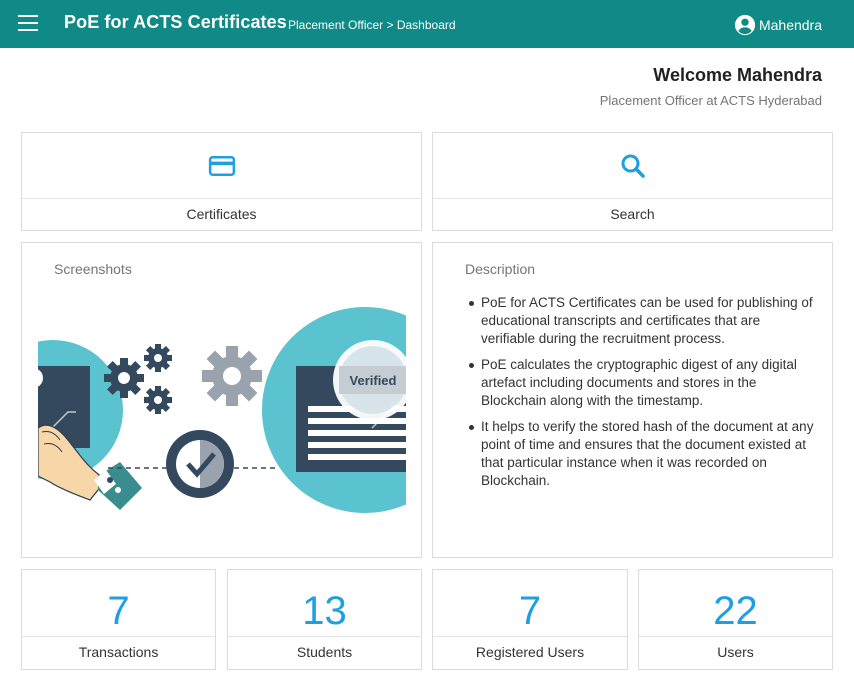 The image size is (854, 679). I want to click on screenshots-title: Screenshots, so click(93, 269).